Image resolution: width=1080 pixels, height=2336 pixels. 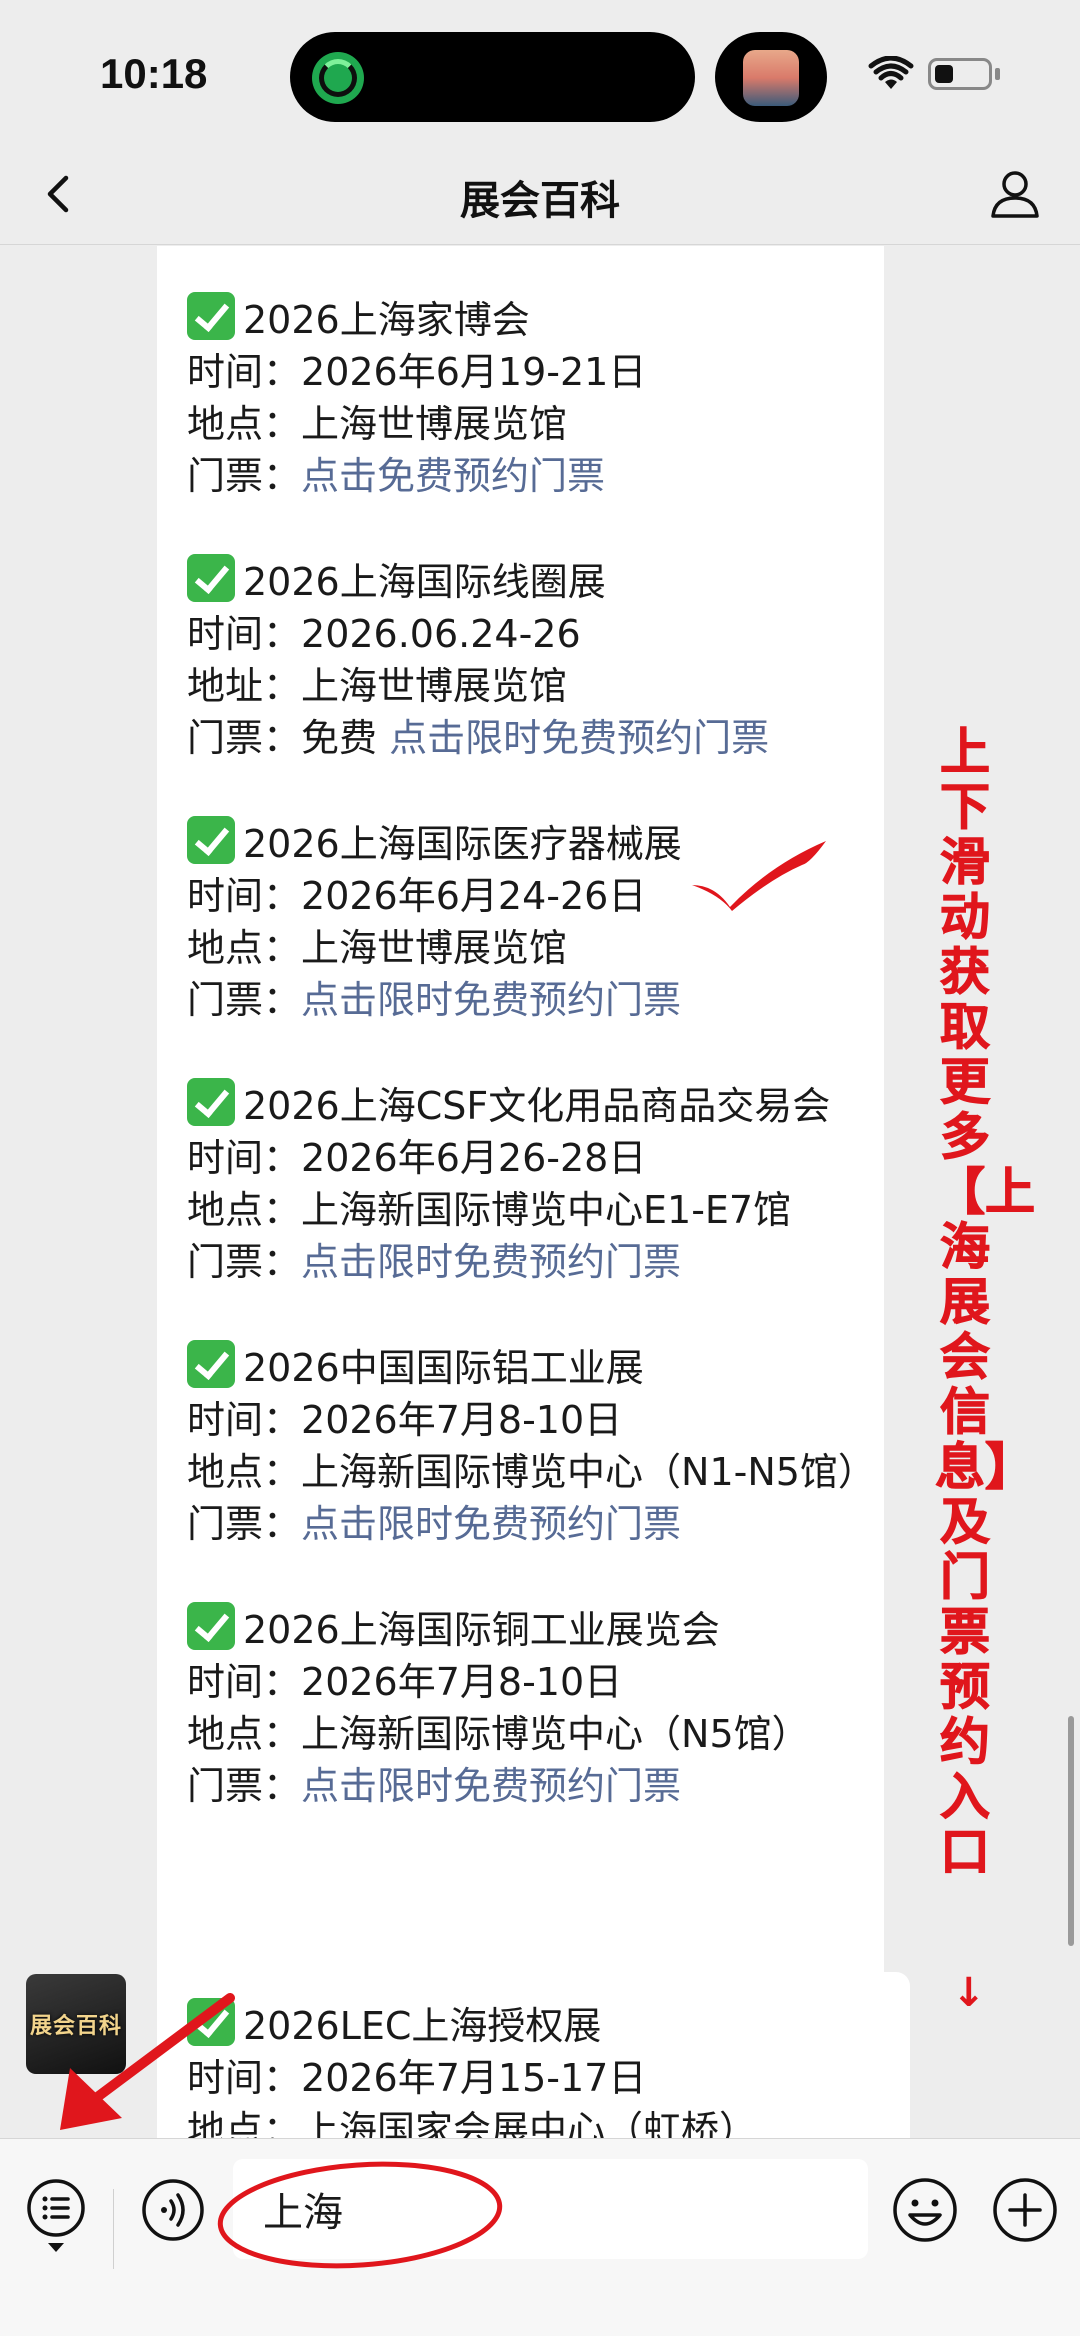 What do you see at coordinates (474, 1158) in the screenshot?
I see `entry-value: 2026年6月26-28日` at bounding box center [474, 1158].